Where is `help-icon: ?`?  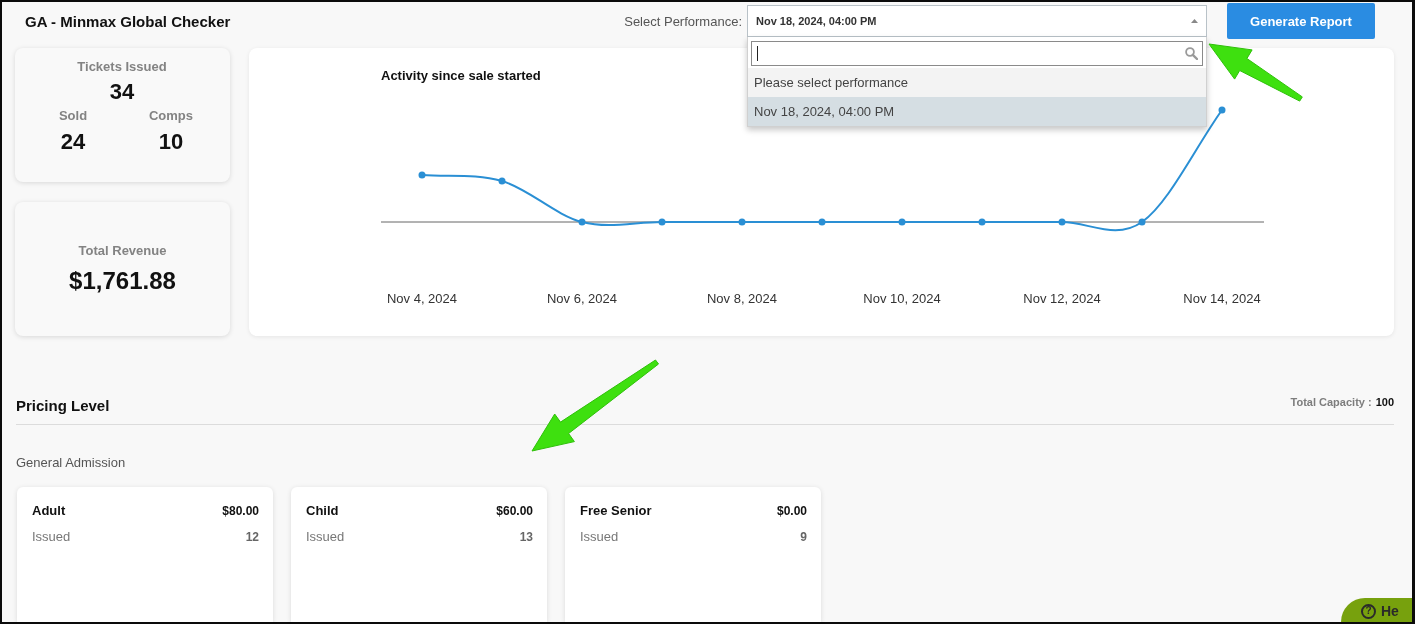
help-icon: ? is located at coordinates (1368, 611).